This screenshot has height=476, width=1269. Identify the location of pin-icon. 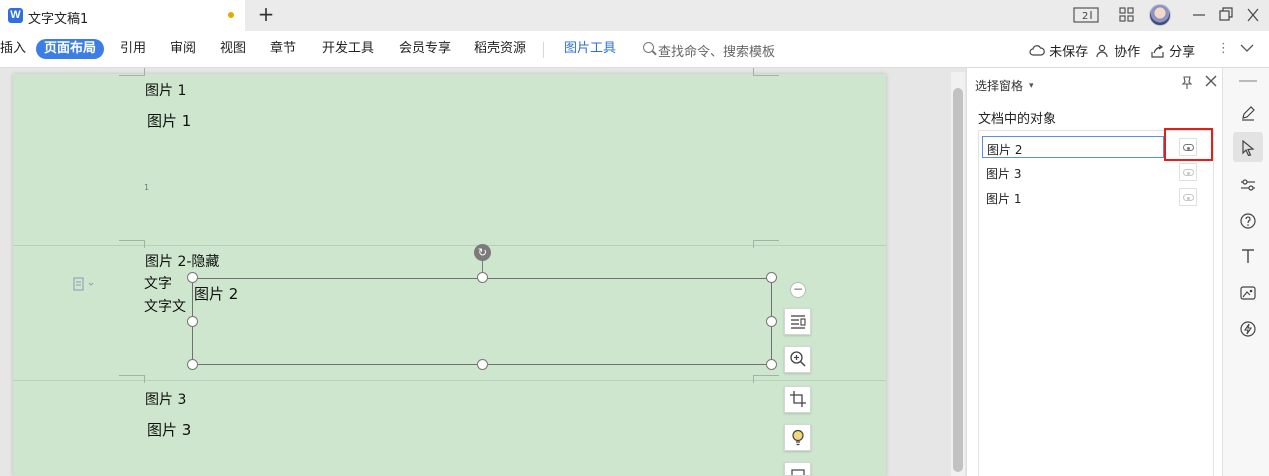
(1187, 83).